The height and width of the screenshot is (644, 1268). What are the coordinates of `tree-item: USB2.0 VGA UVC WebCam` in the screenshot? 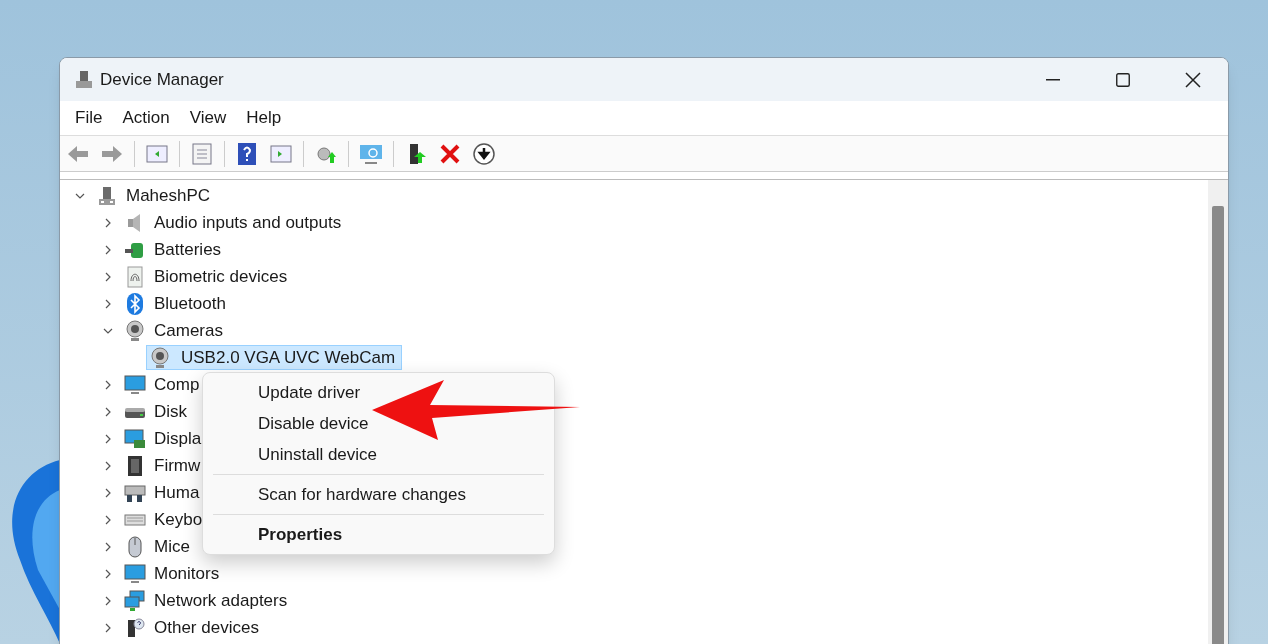 It's located at (274, 357).